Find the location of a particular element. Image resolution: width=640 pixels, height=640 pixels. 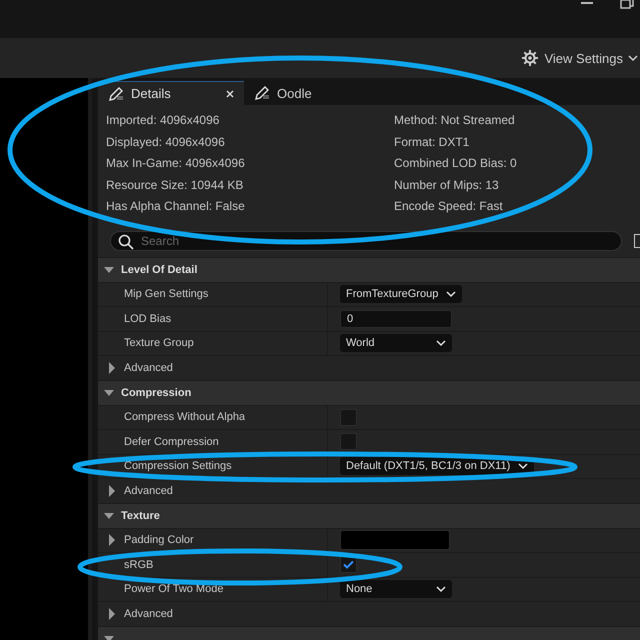

property-label: Power Of Two Mode is located at coordinates (173, 589).